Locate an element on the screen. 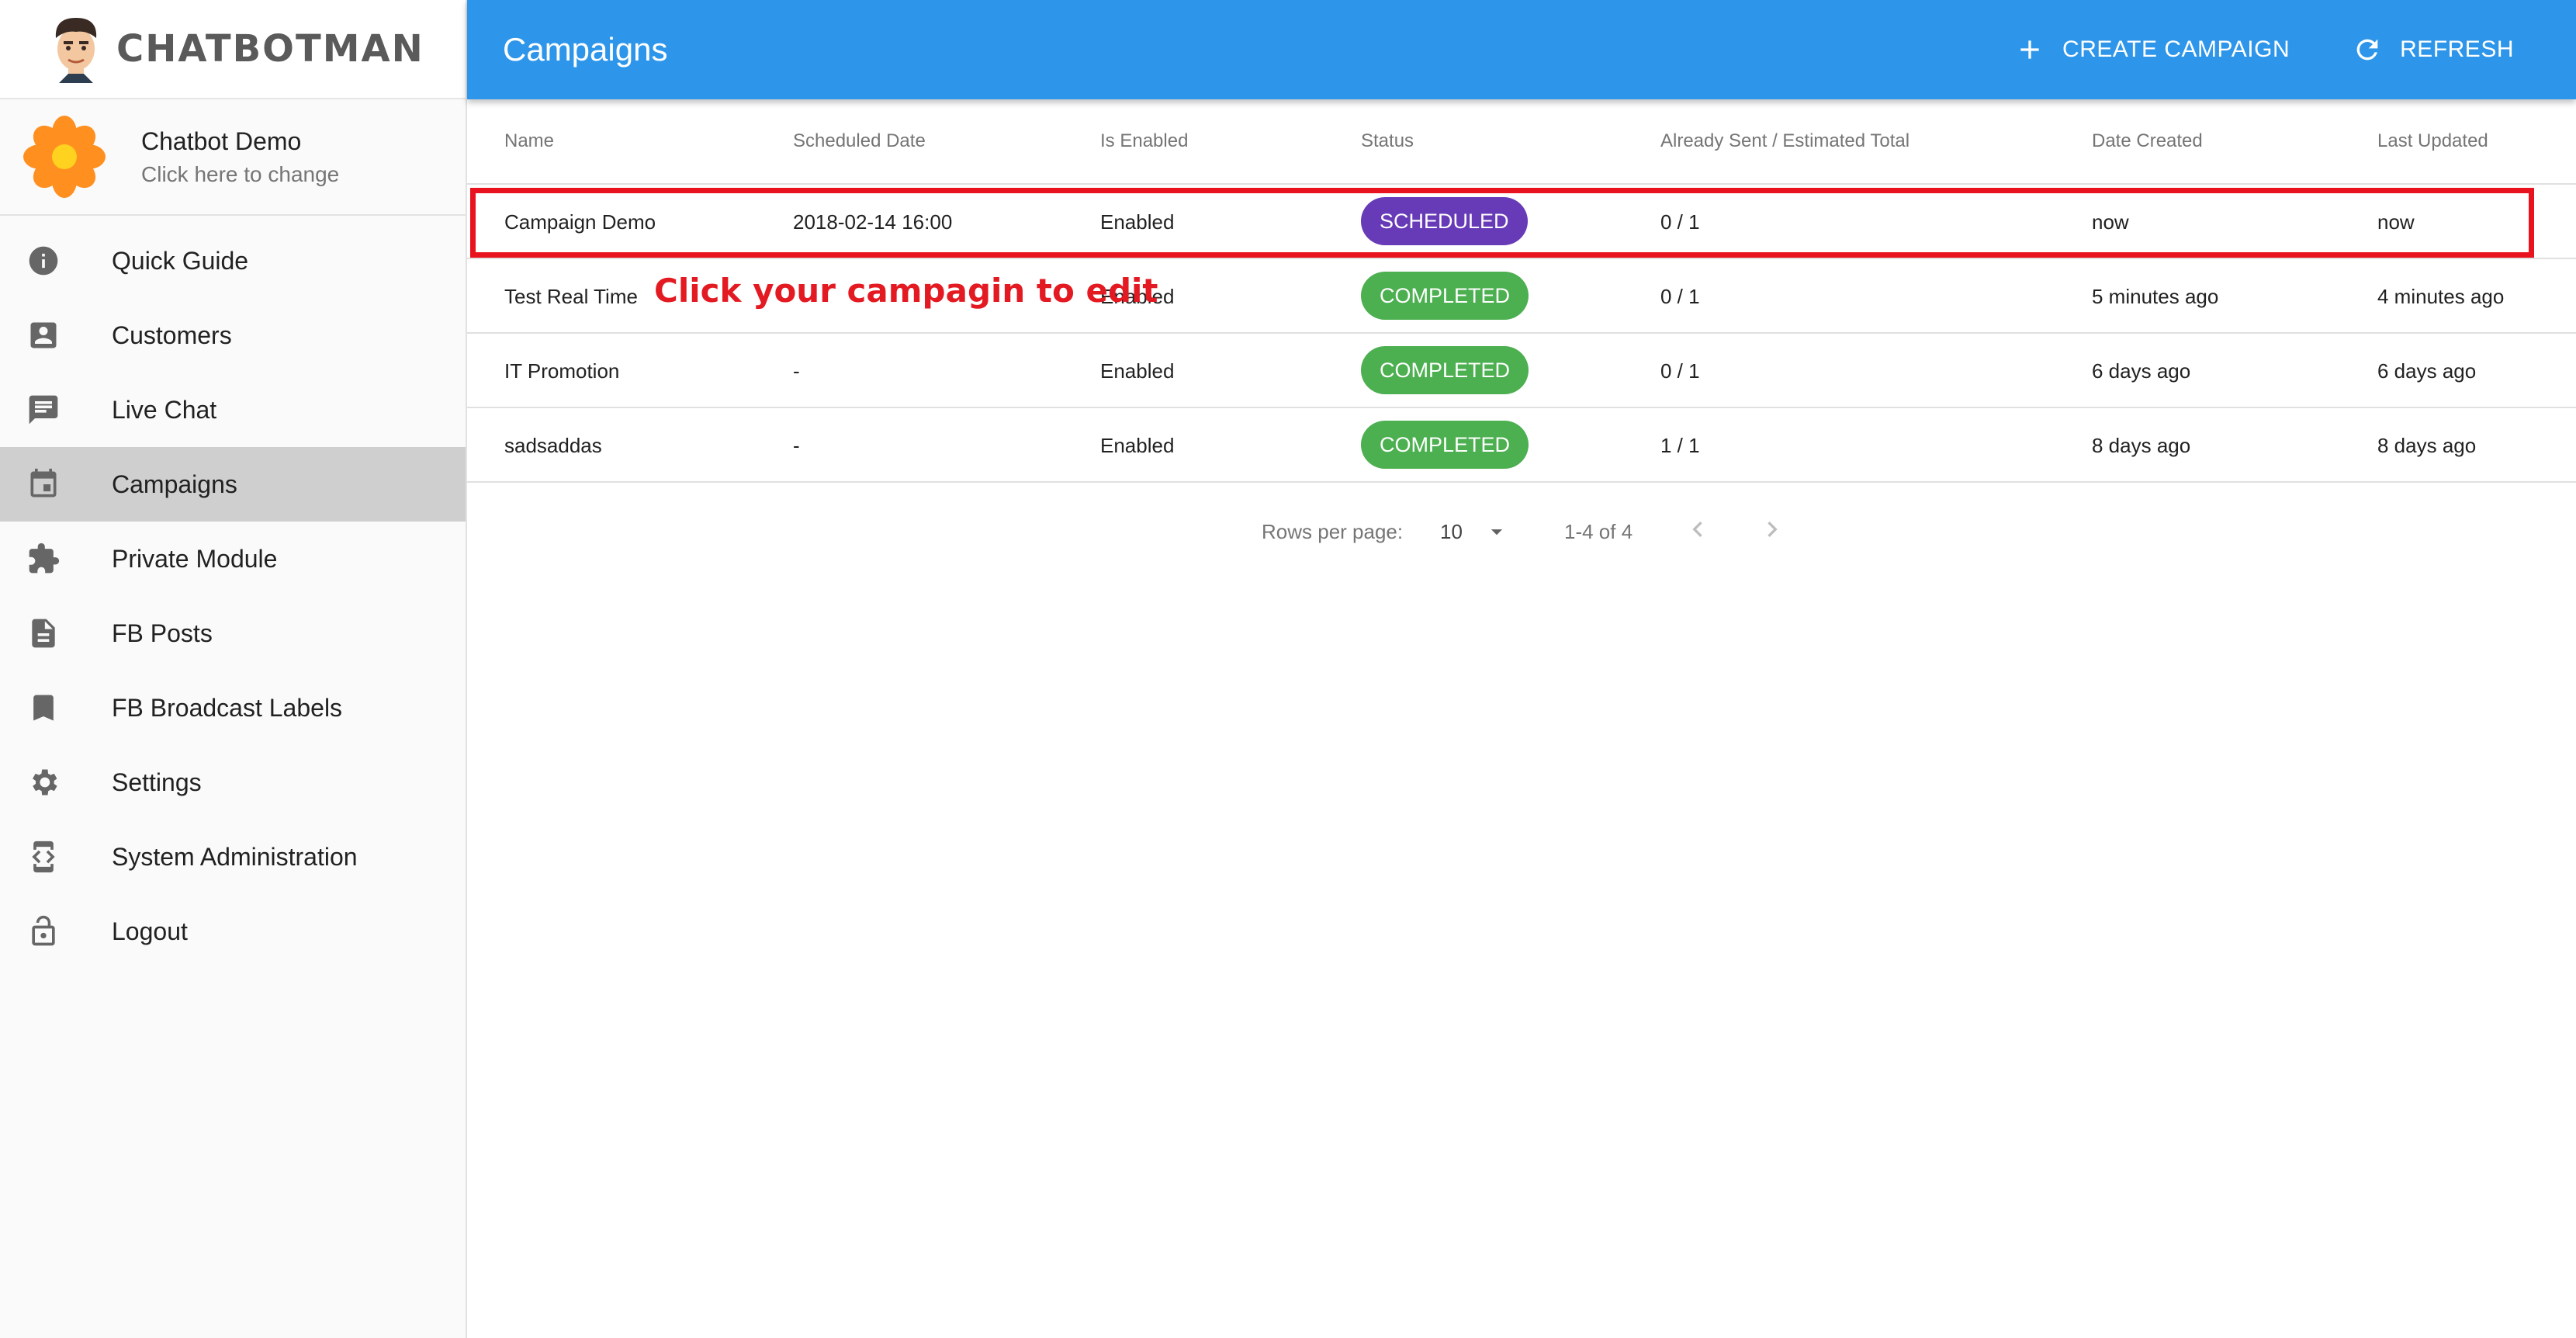 This screenshot has height=1338, width=2576. contact-icon is located at coordinates (43, 336).